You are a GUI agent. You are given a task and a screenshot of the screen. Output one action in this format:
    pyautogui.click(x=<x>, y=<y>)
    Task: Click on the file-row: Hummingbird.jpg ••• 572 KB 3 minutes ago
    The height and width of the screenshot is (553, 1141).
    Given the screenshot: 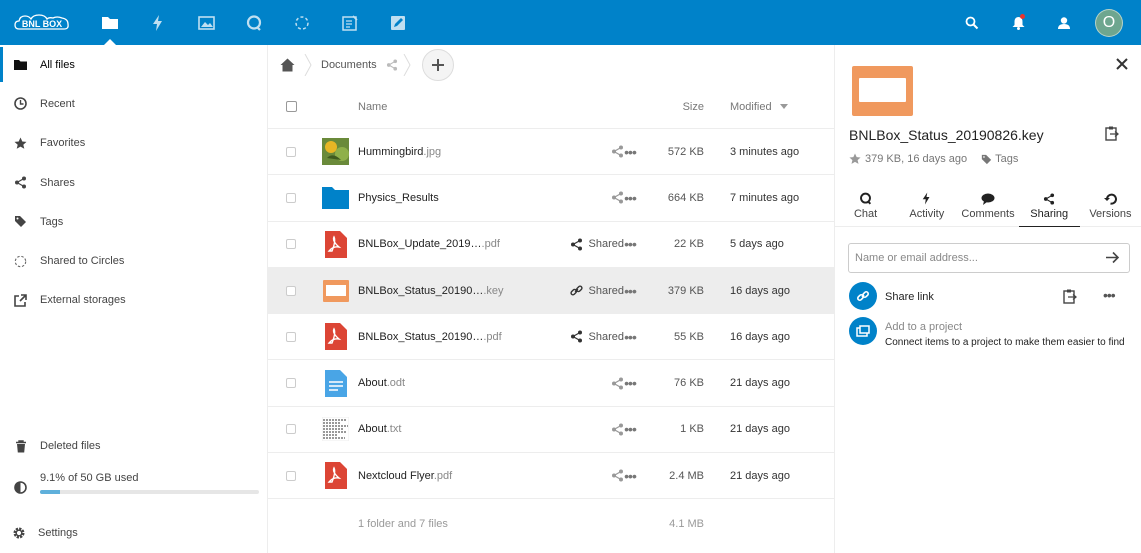 What is the action you would take?
    pyautogui.click(x=551, y=152)
    